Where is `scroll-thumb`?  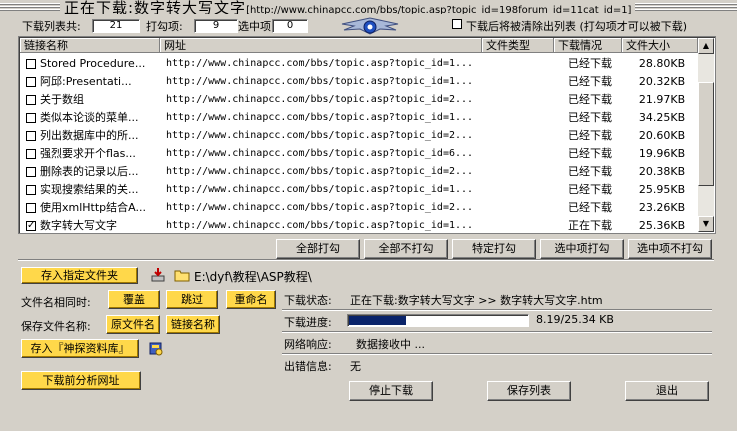 scroll-thumb is located at coordinates (706, 134).